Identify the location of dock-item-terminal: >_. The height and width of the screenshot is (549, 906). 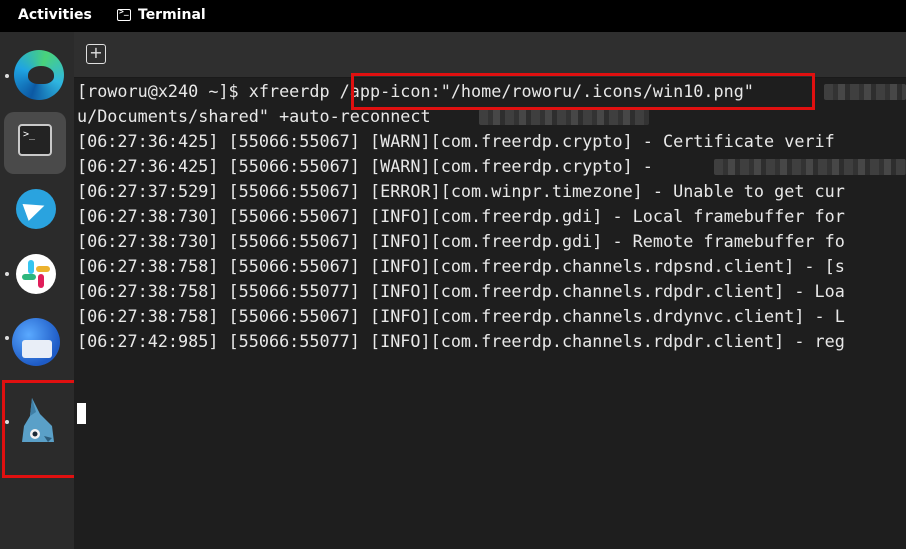
(35, 143).